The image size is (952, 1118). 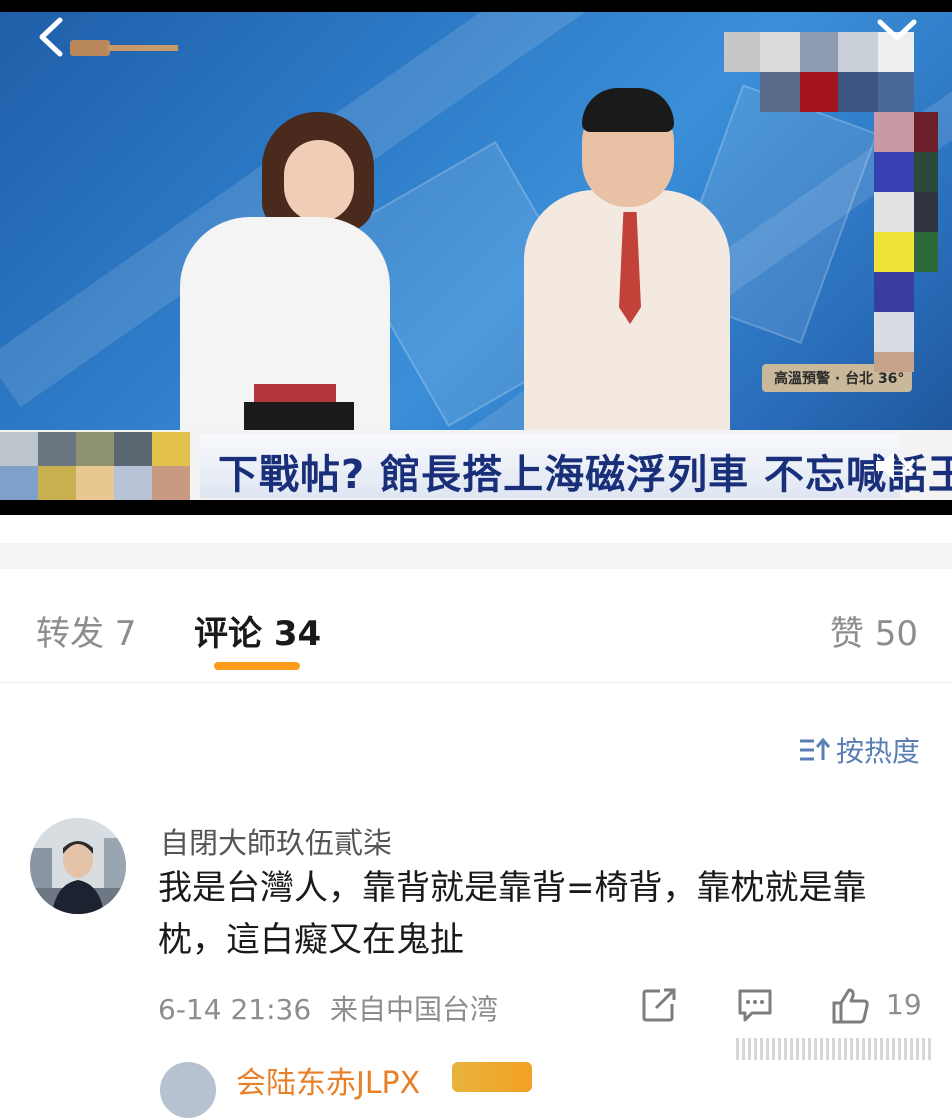 What do you see at coordinates (512, 914) in the screenshot?
I see `comment-text: 我是台灣人，靠背就是靠背=椅背，靠枕就是靠枕，這白癡又在鬼扯` at bounding box center [512, 914].